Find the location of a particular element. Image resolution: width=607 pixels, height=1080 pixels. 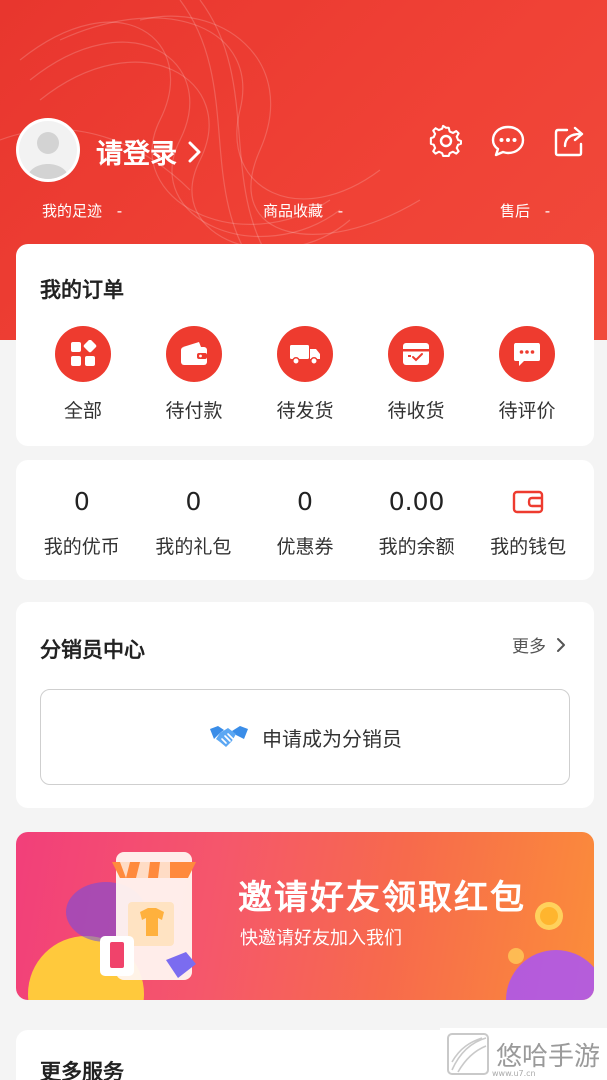

watermark-url: www.u7.cn is located at coordinates (514, 1073).